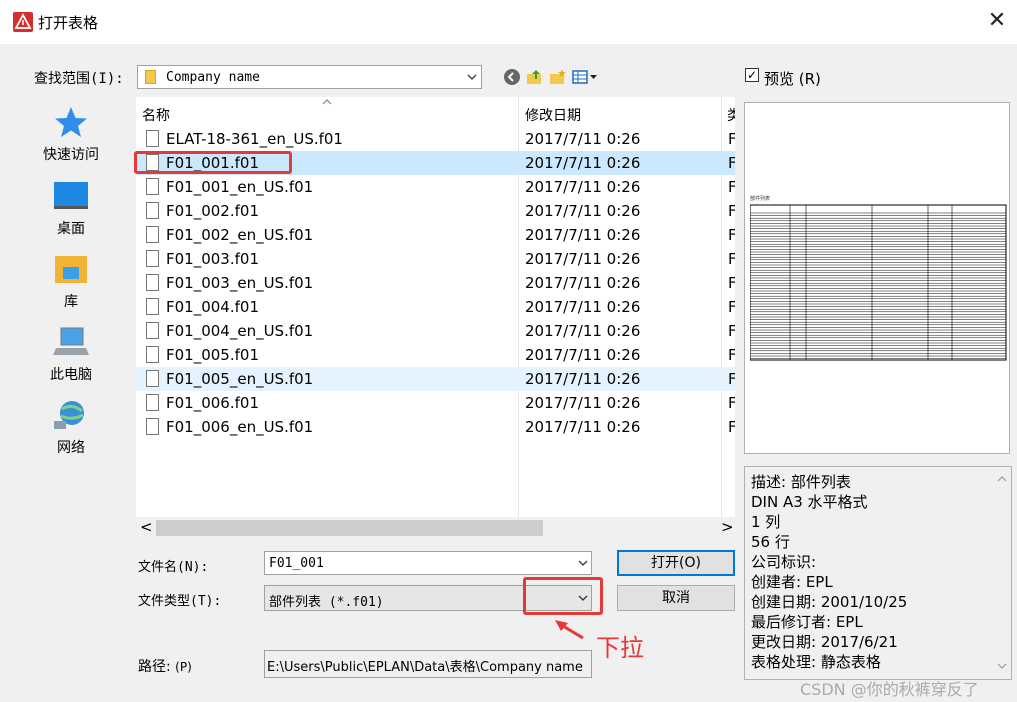 The image size is (1017, 702). What do you see at coordinates (435, 187) in the screenshot?
I see `file-row: F01_001_en_US.f01 2017/7/11 0:26 F` at bounding box center [435, 187].